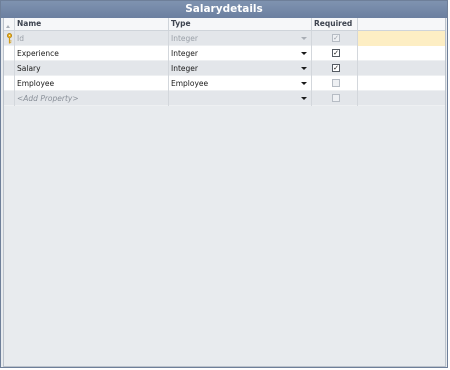 Image resolution: width=450 pixels, height=370 pixels. Describe the element at coordinates (335, 24) in the screenshot. I see `column-header-required: Required` at that location.